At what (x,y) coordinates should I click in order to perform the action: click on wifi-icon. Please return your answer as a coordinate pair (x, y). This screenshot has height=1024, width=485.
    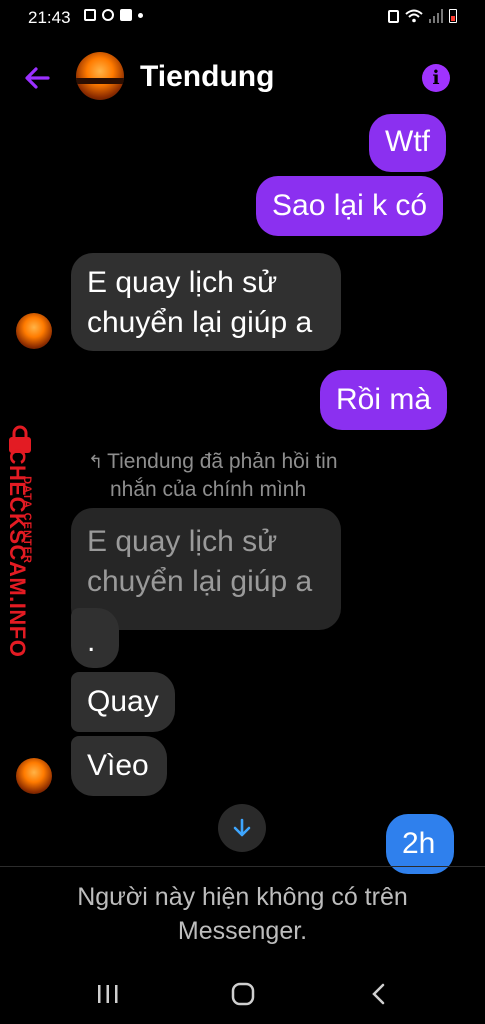
    Looking at the image, I should click on (414, 16).